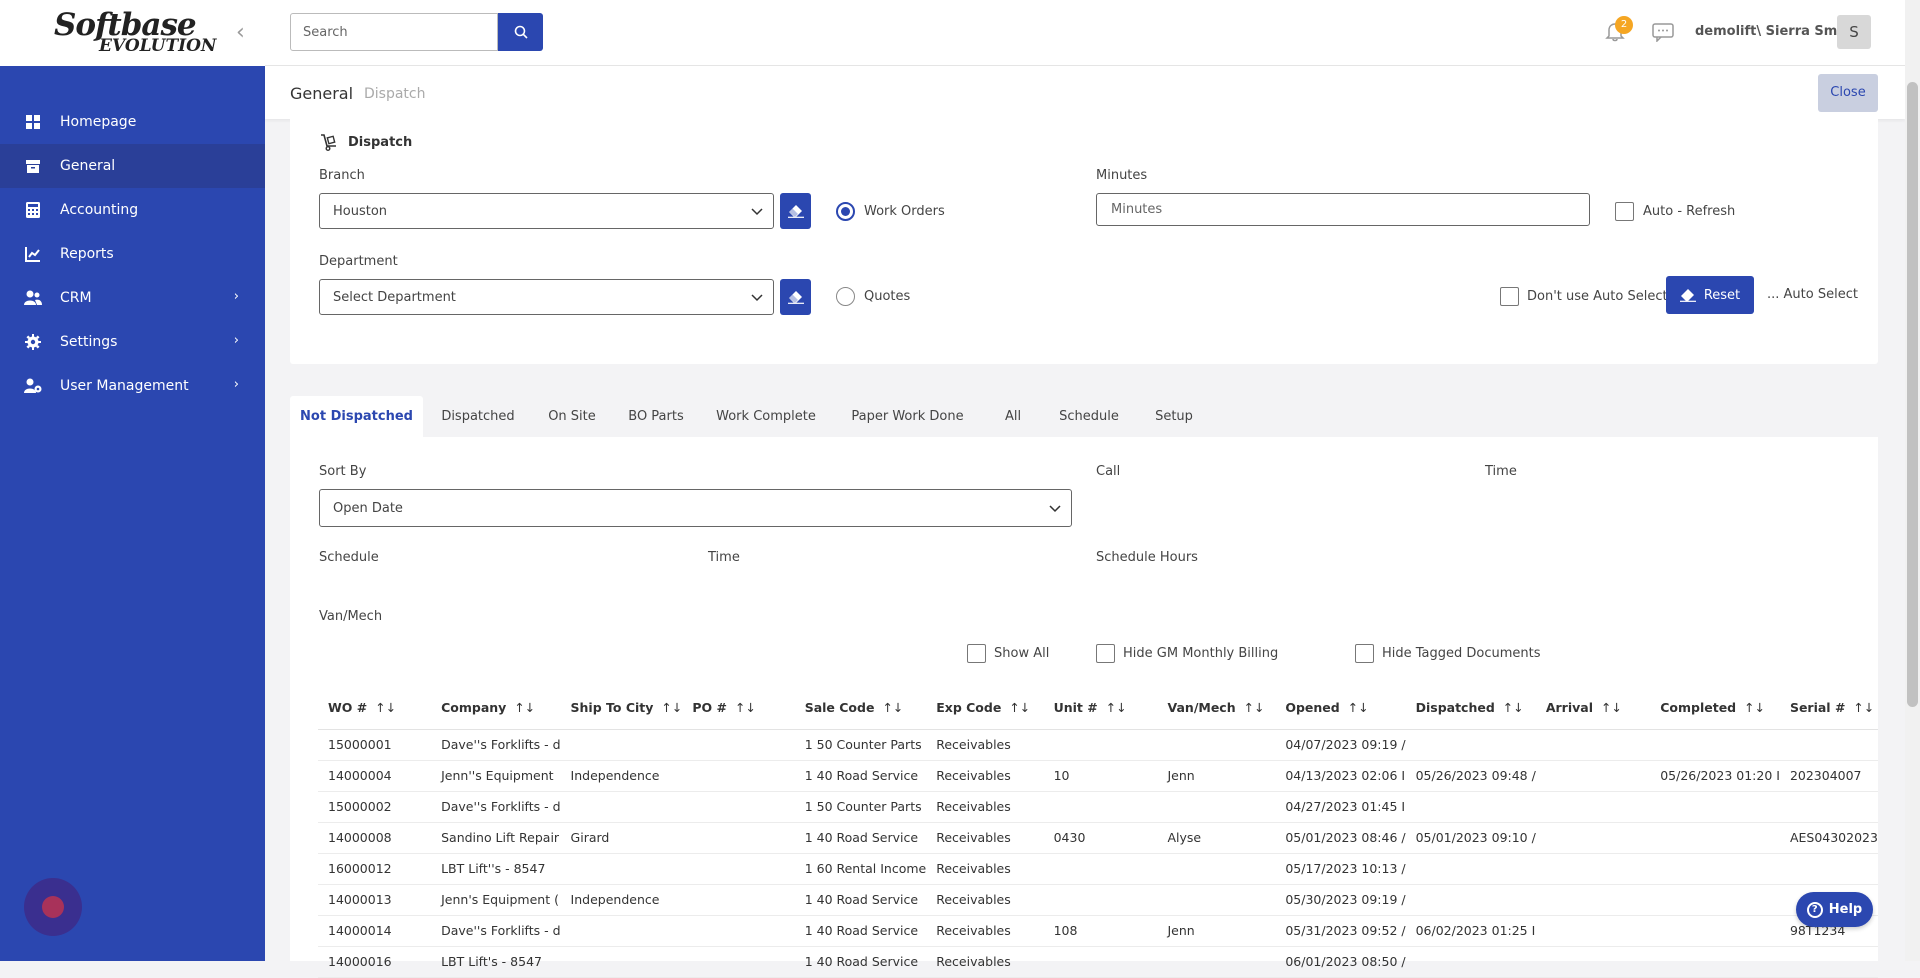  Describe the element at coordinates (621, 708) in the screenshot. I see `column-header: Ship To City ↑↓` at that location.